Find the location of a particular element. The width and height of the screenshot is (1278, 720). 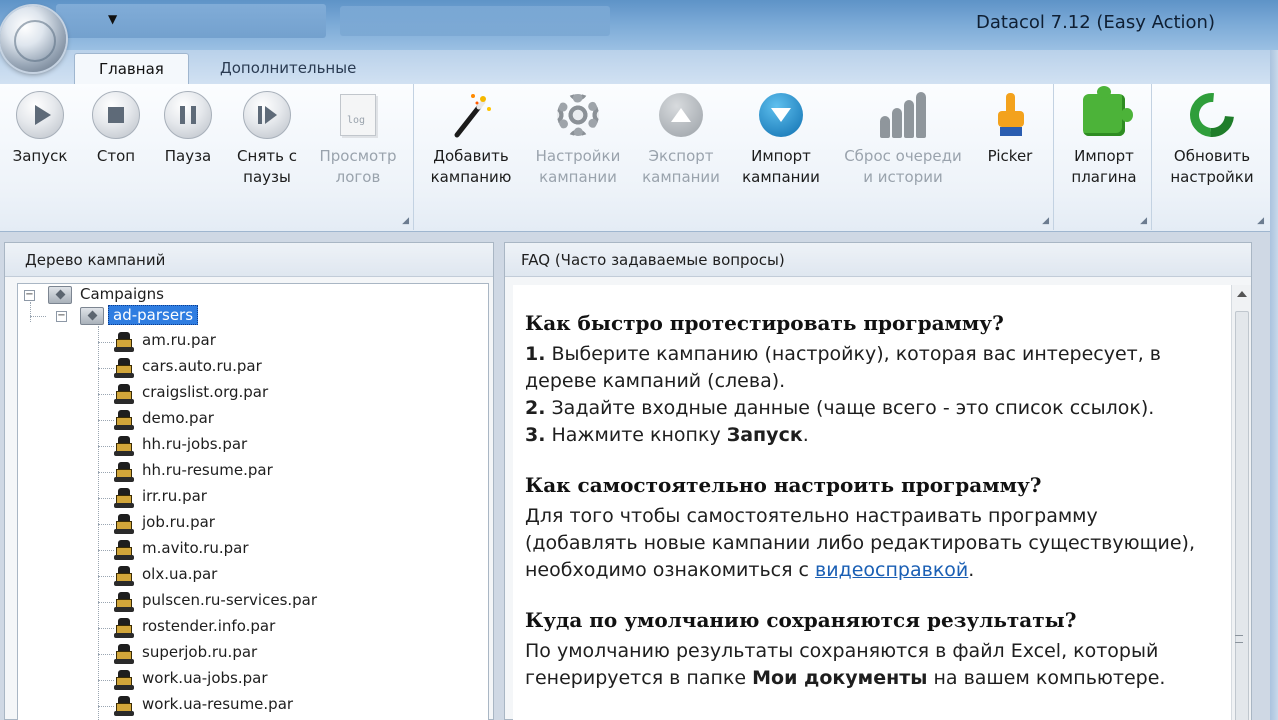

tree-item-campaign: cars.auto.ru.par is located at coordinates (202, 366).